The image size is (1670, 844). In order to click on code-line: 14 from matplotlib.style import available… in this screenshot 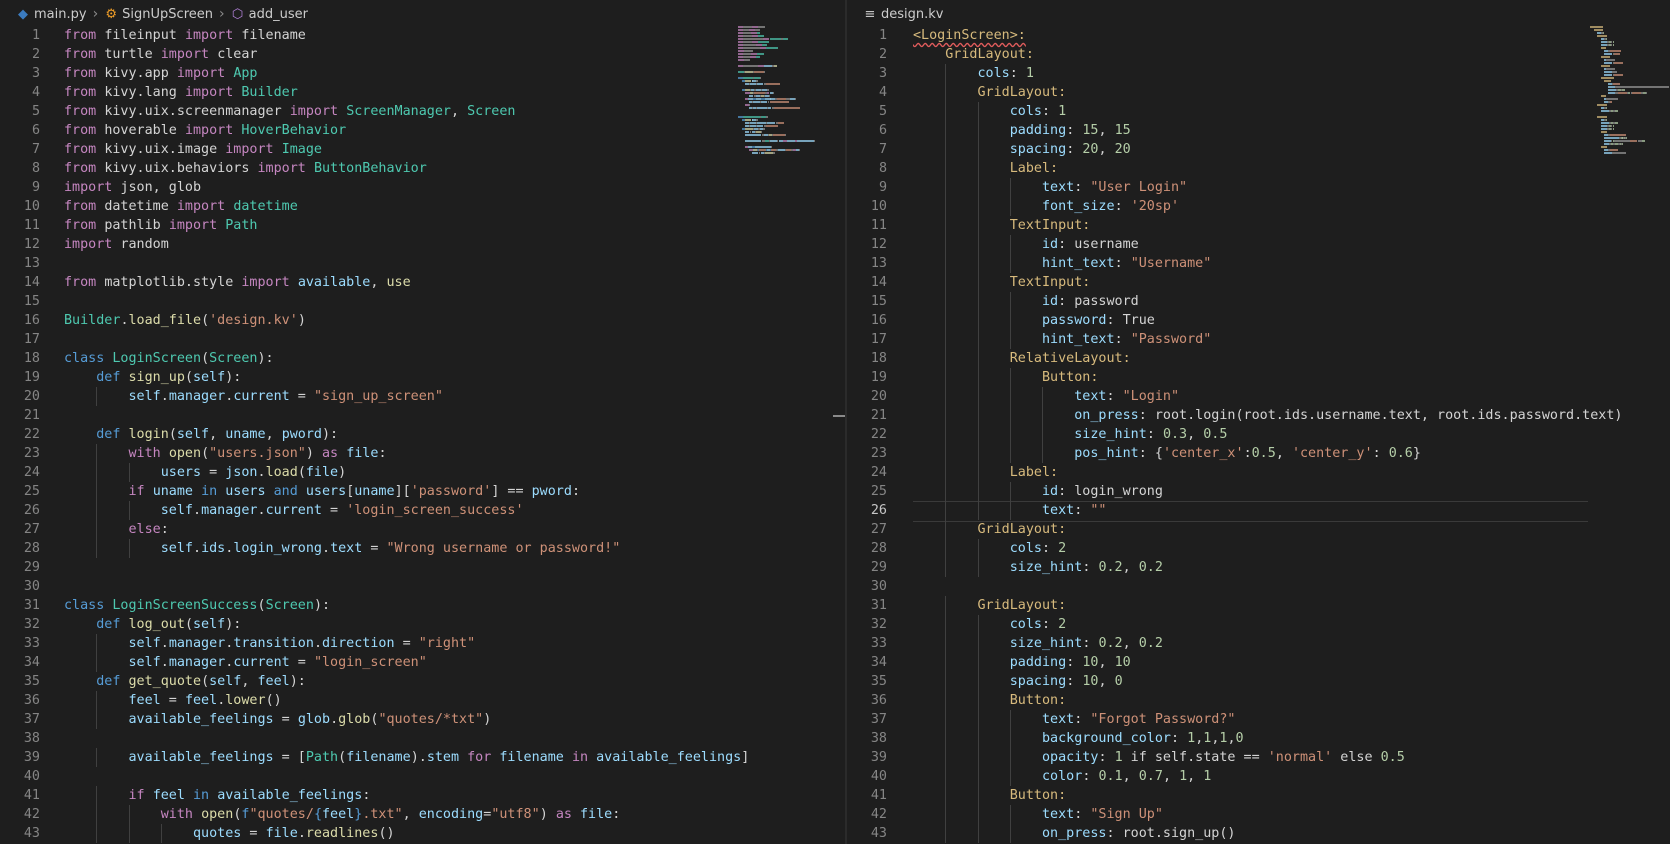, I will do `click(422, 282)`.